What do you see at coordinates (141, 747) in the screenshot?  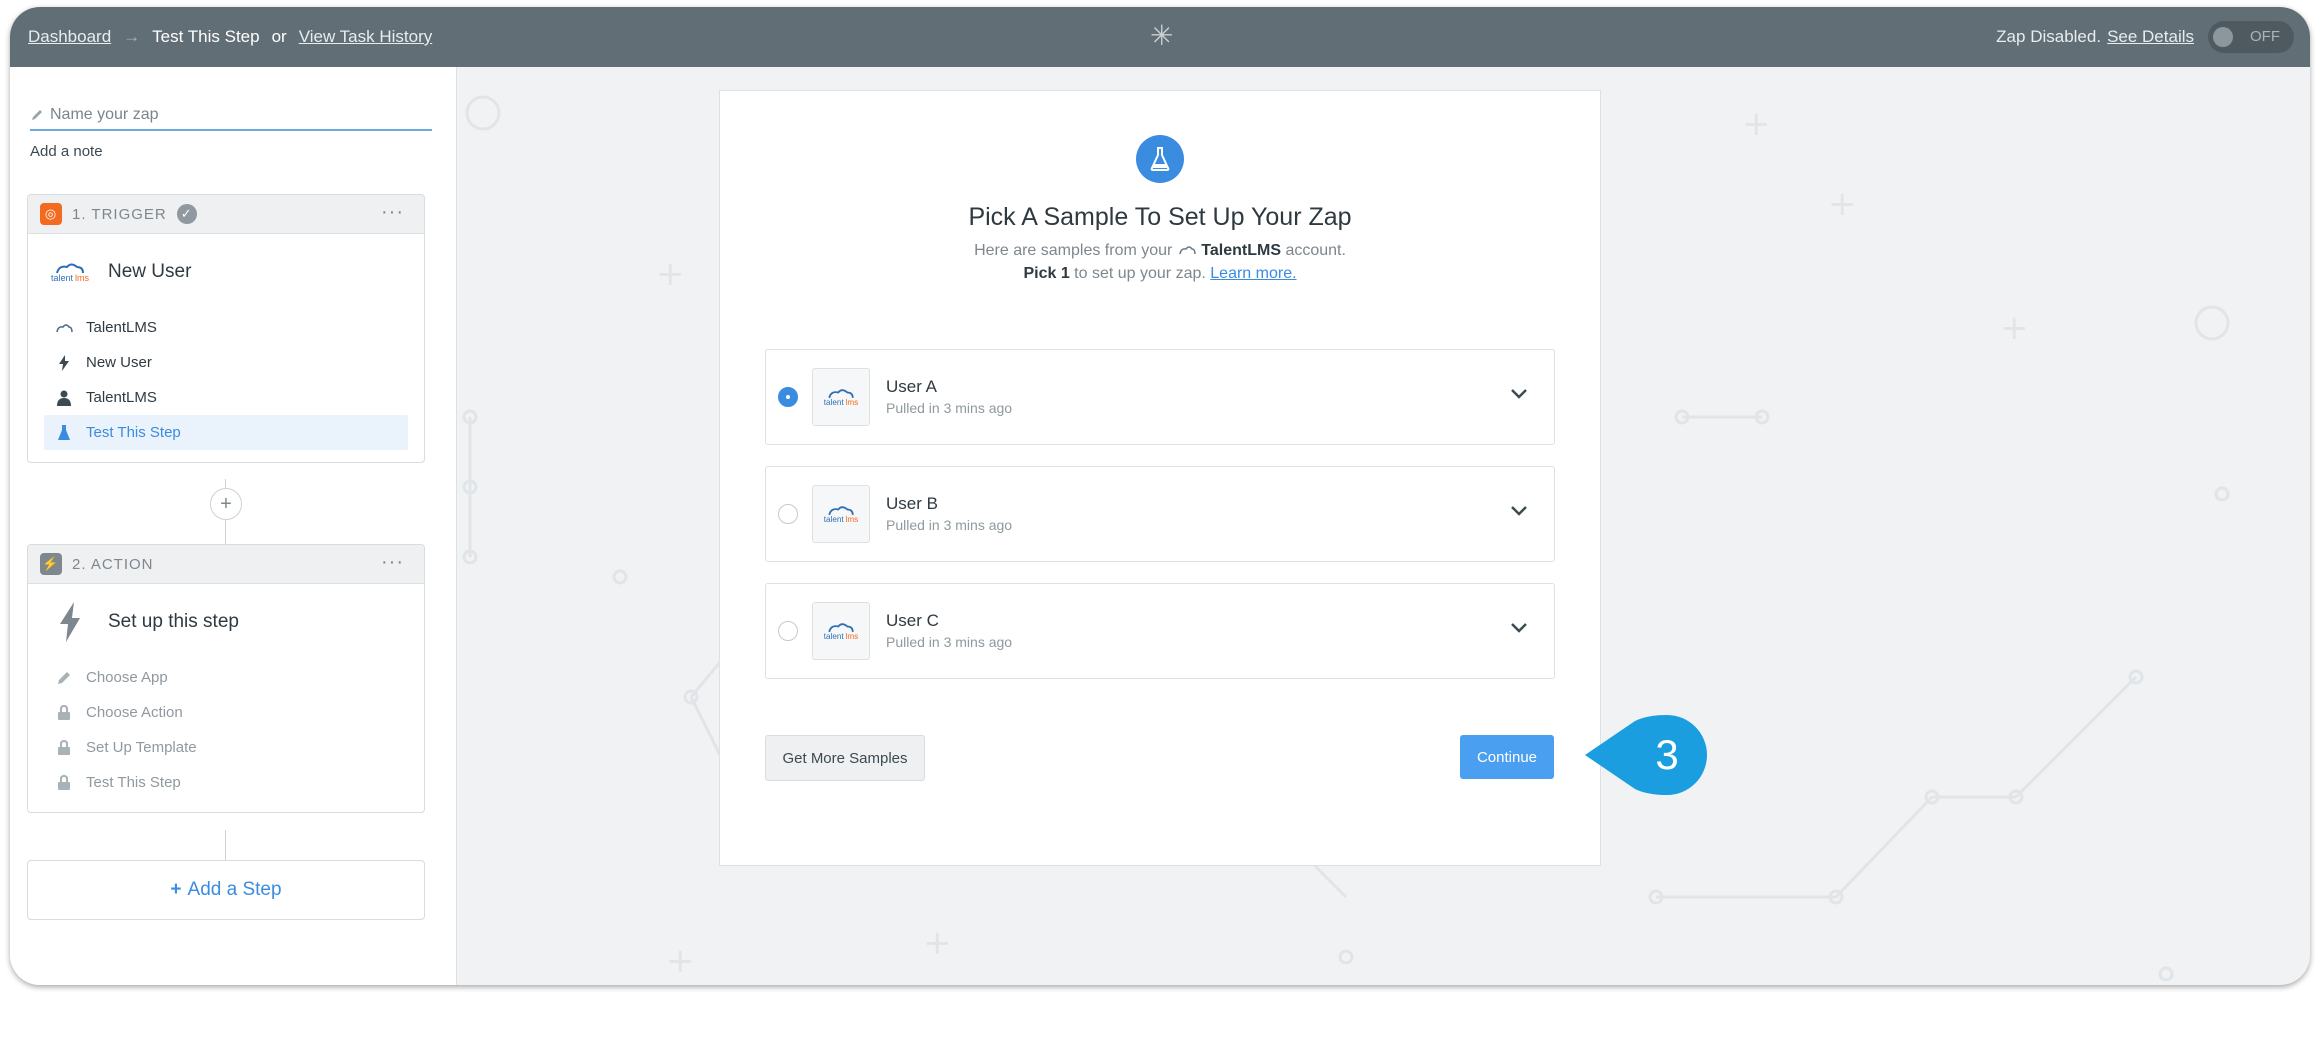 I see `action-step-label: Set Up Template` at bounding box center [141, 747].